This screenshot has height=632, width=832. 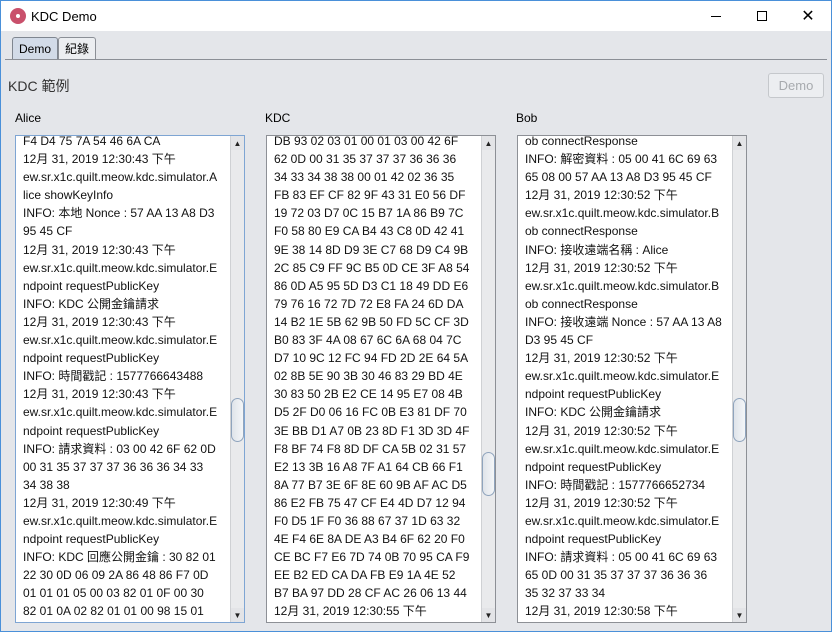 What do you see at coordinates (623, 321) in the screenshot?
I see `log-line: INFO: 接收遠端 Nonce : 57 AA 13 A8` at bounding box center [623, 321].